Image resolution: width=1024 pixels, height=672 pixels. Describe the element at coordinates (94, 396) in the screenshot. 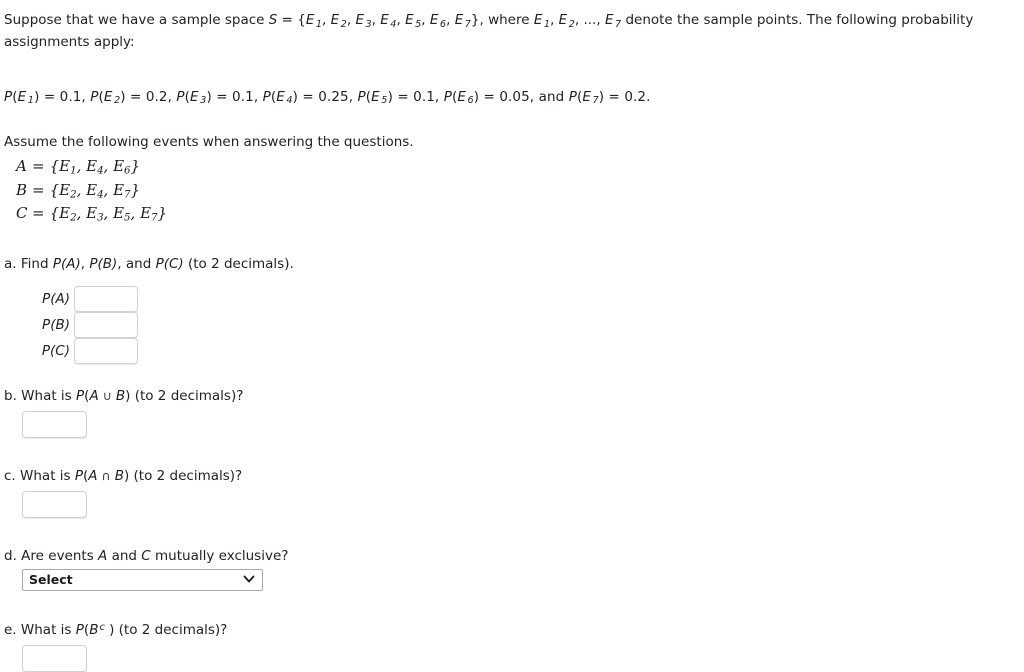

I see `question-b-left-set: A` at that location.